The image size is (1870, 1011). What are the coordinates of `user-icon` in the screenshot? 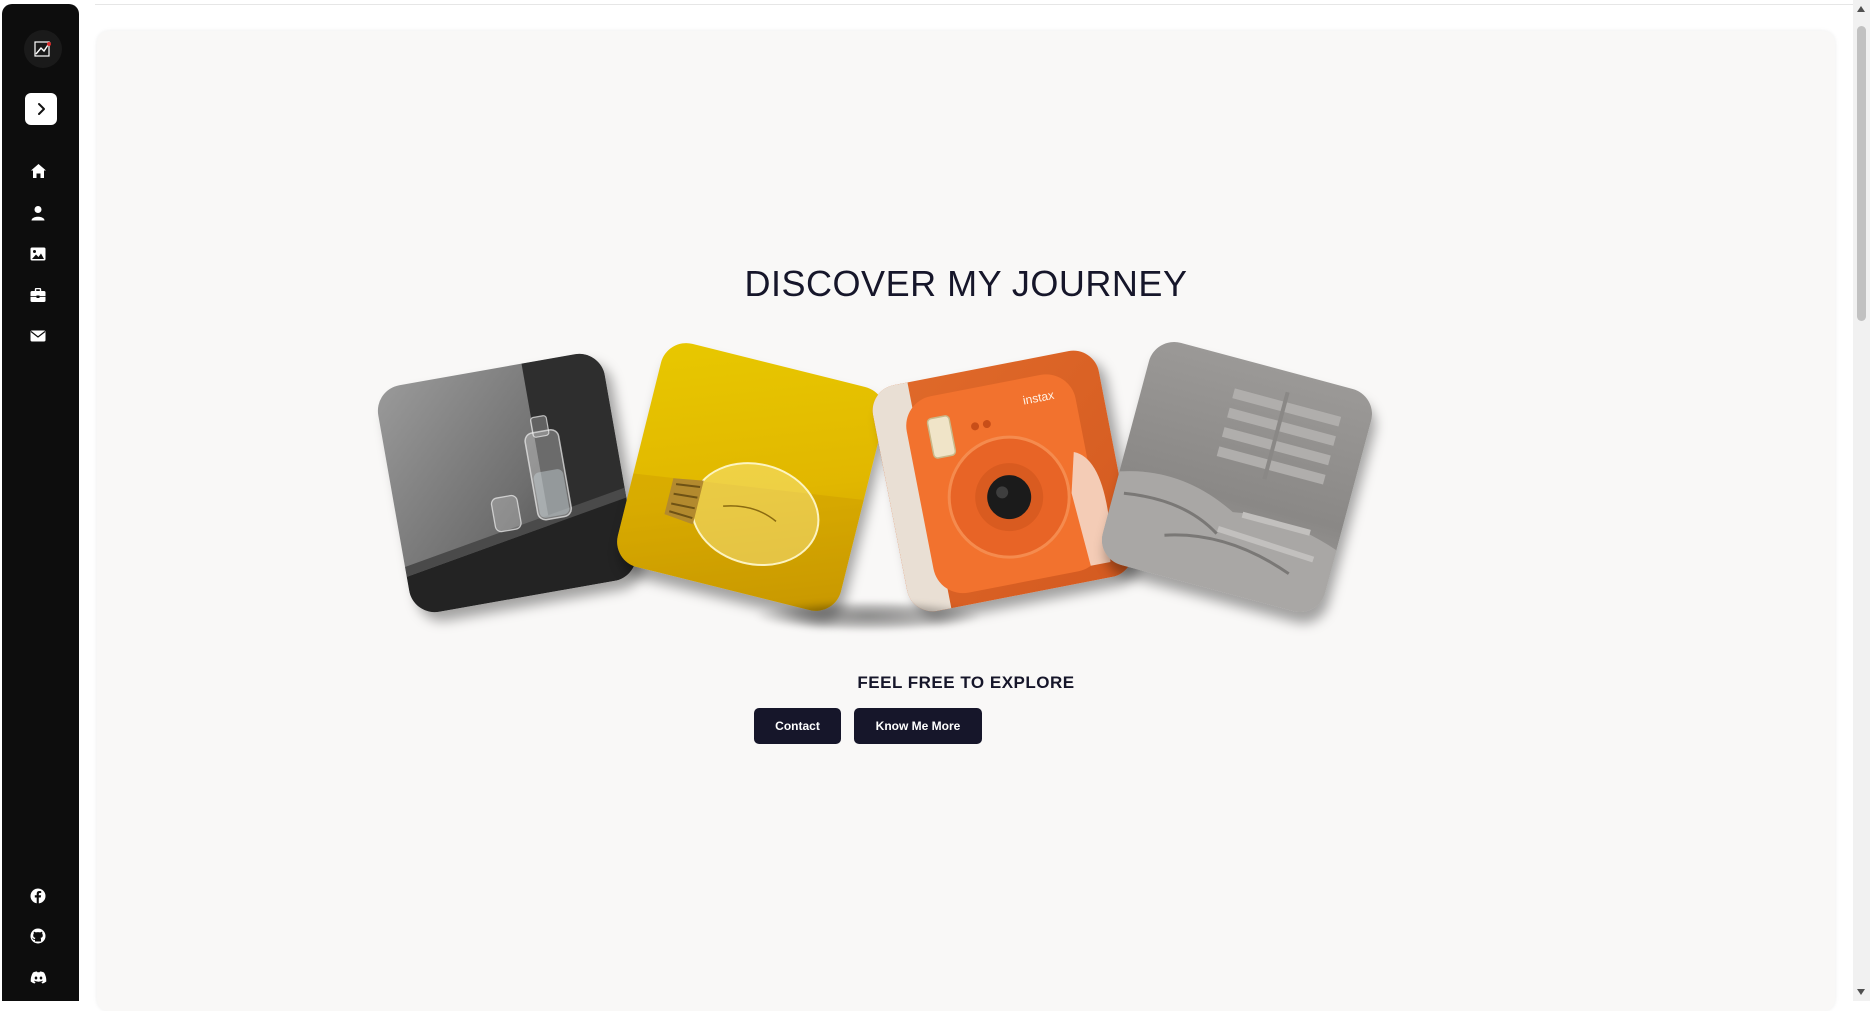 It's located at (38, 213).